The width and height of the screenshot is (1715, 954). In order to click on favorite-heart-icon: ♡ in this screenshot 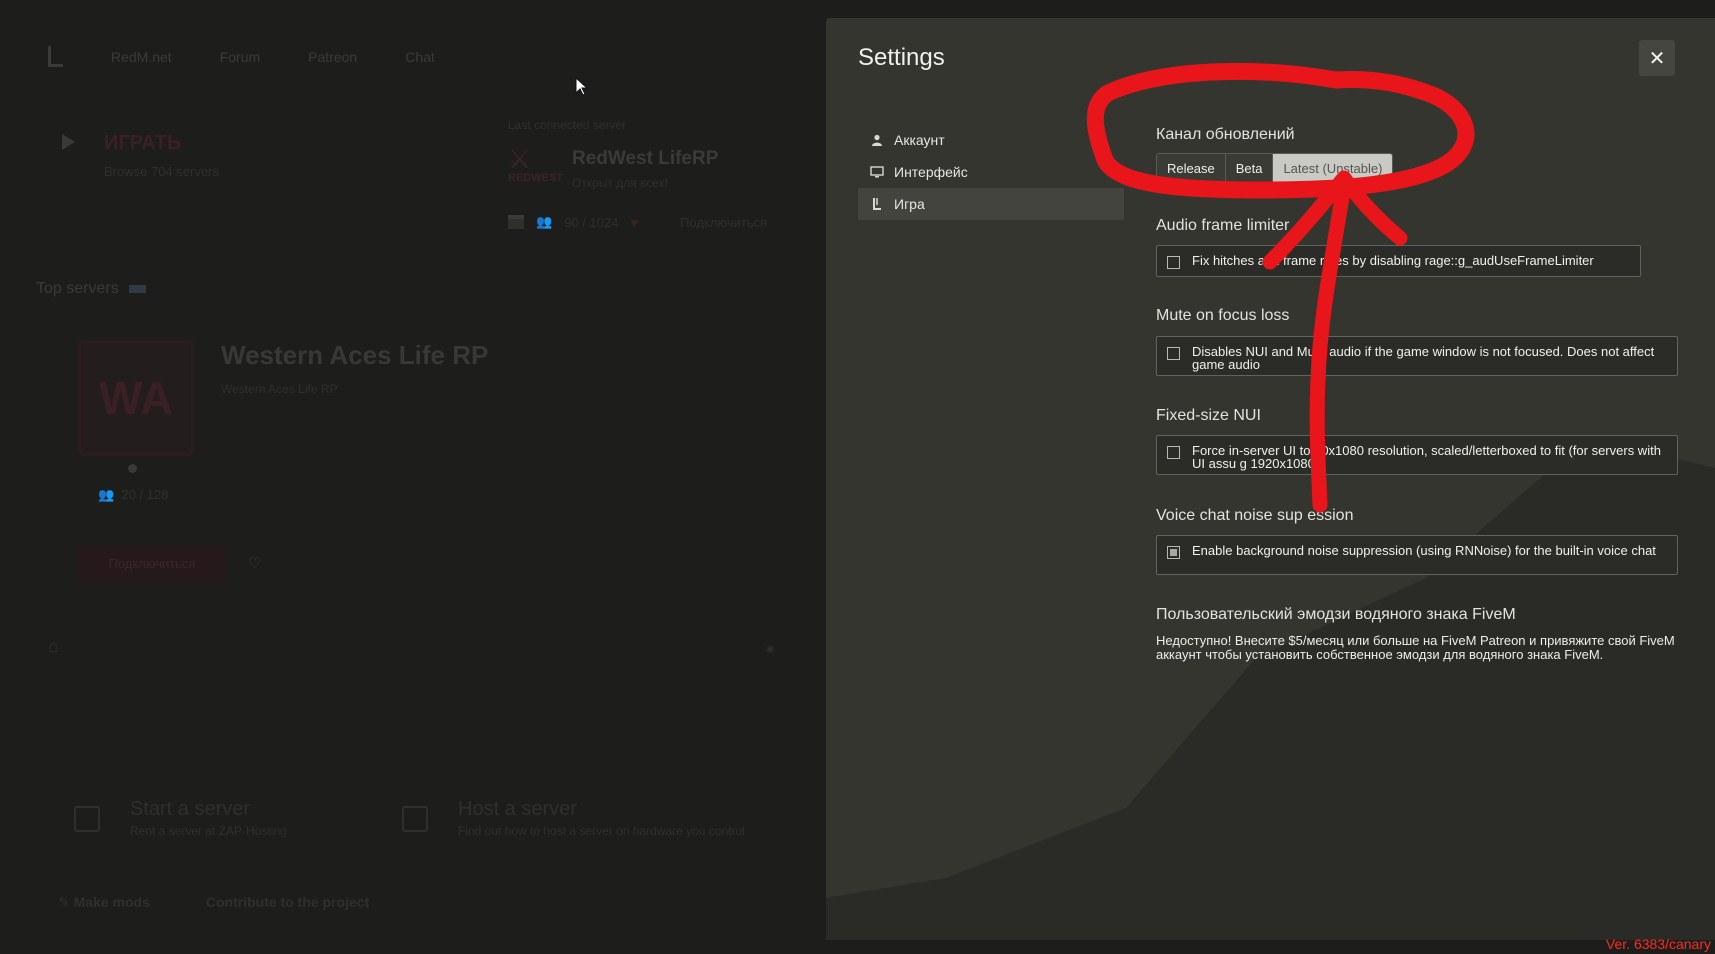, I will do `click(254, 563)`.